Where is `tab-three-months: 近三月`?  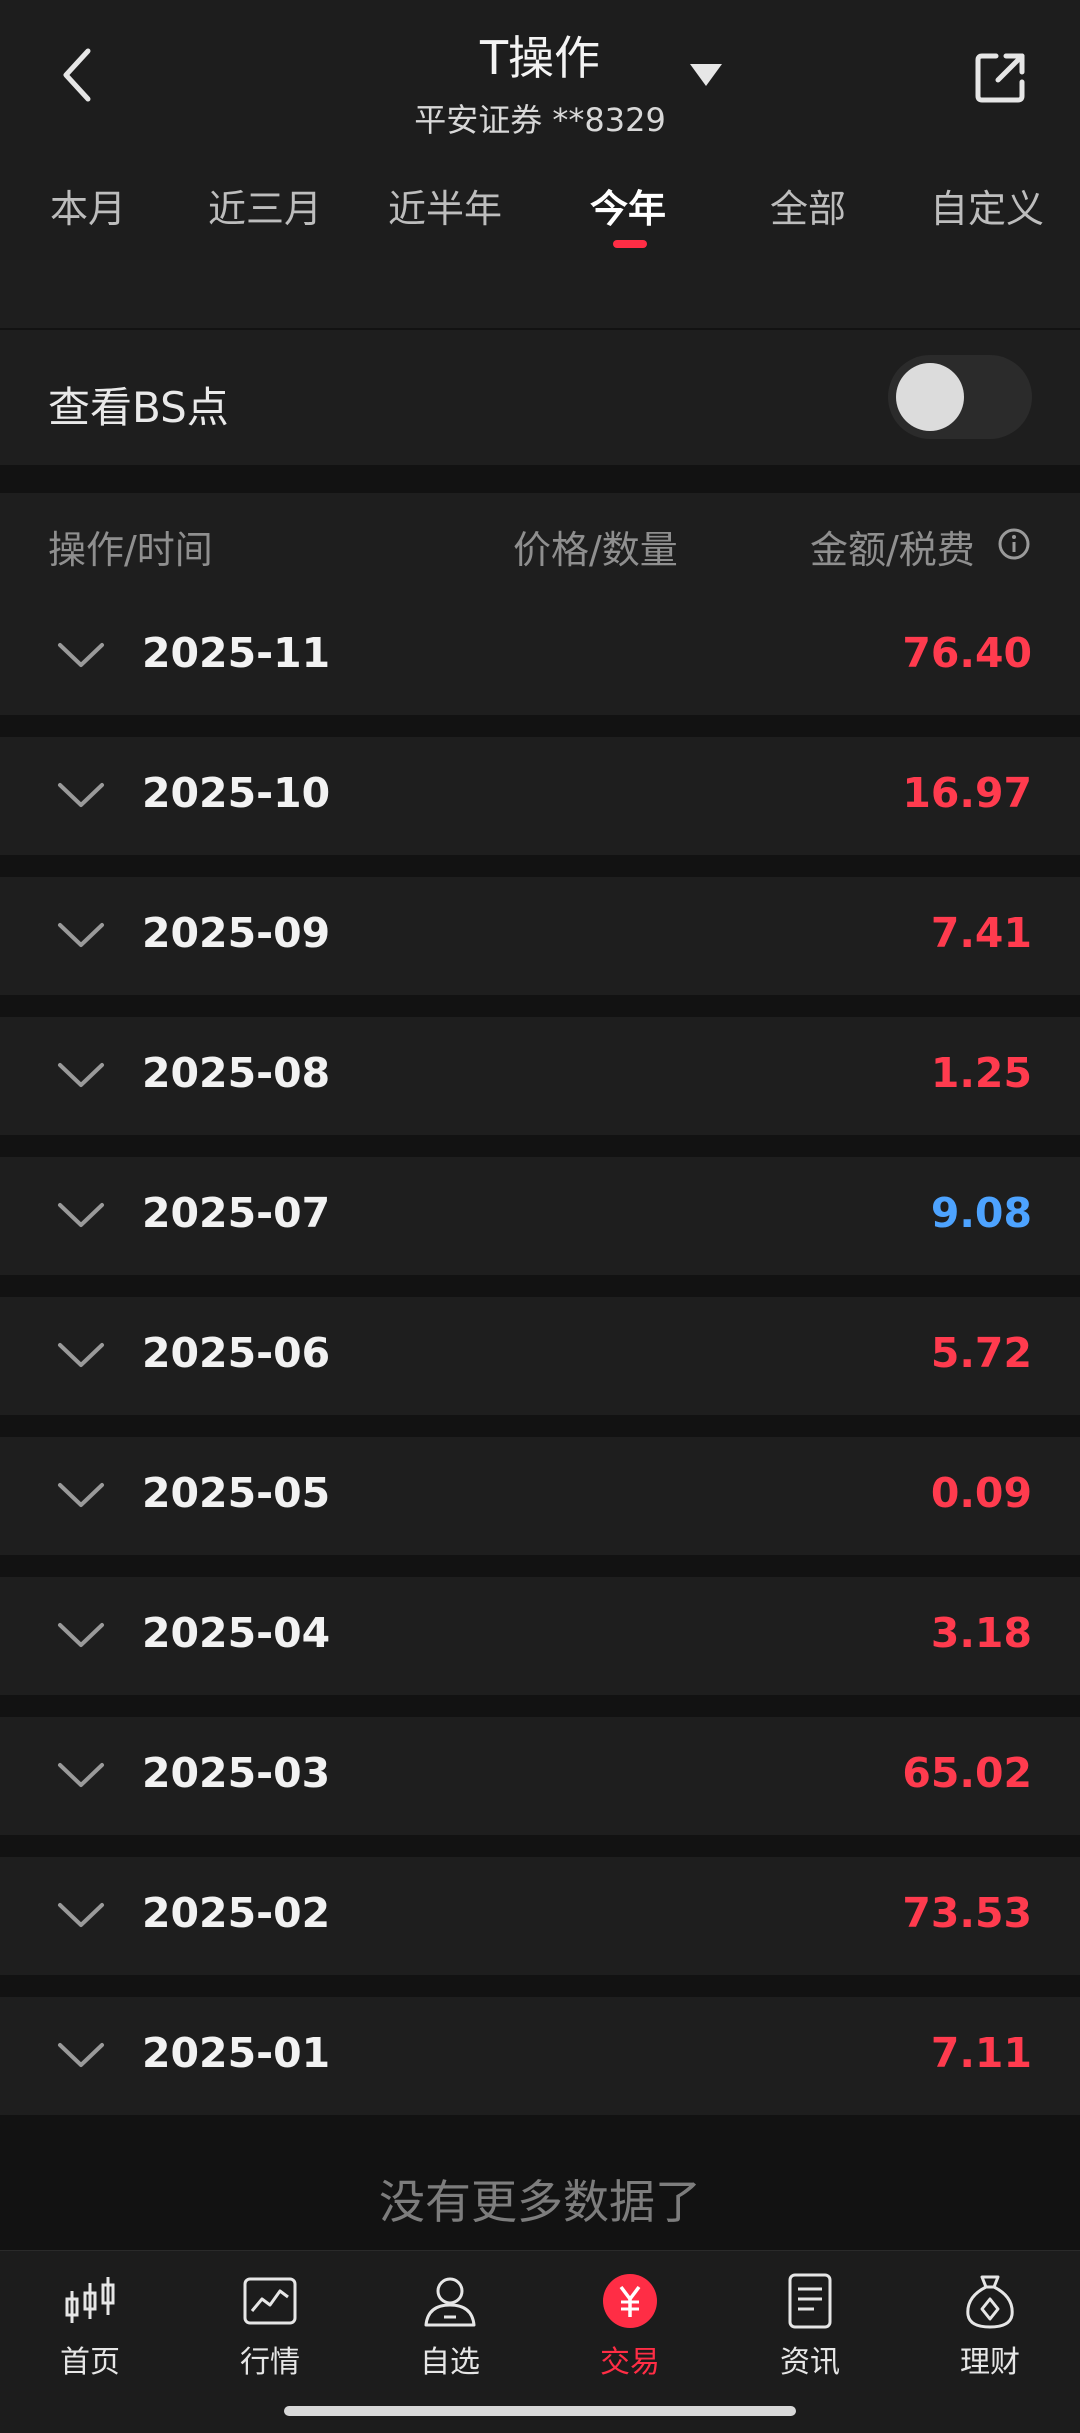
tab-three-months: 近三月 is located at coordinates (265, 205).